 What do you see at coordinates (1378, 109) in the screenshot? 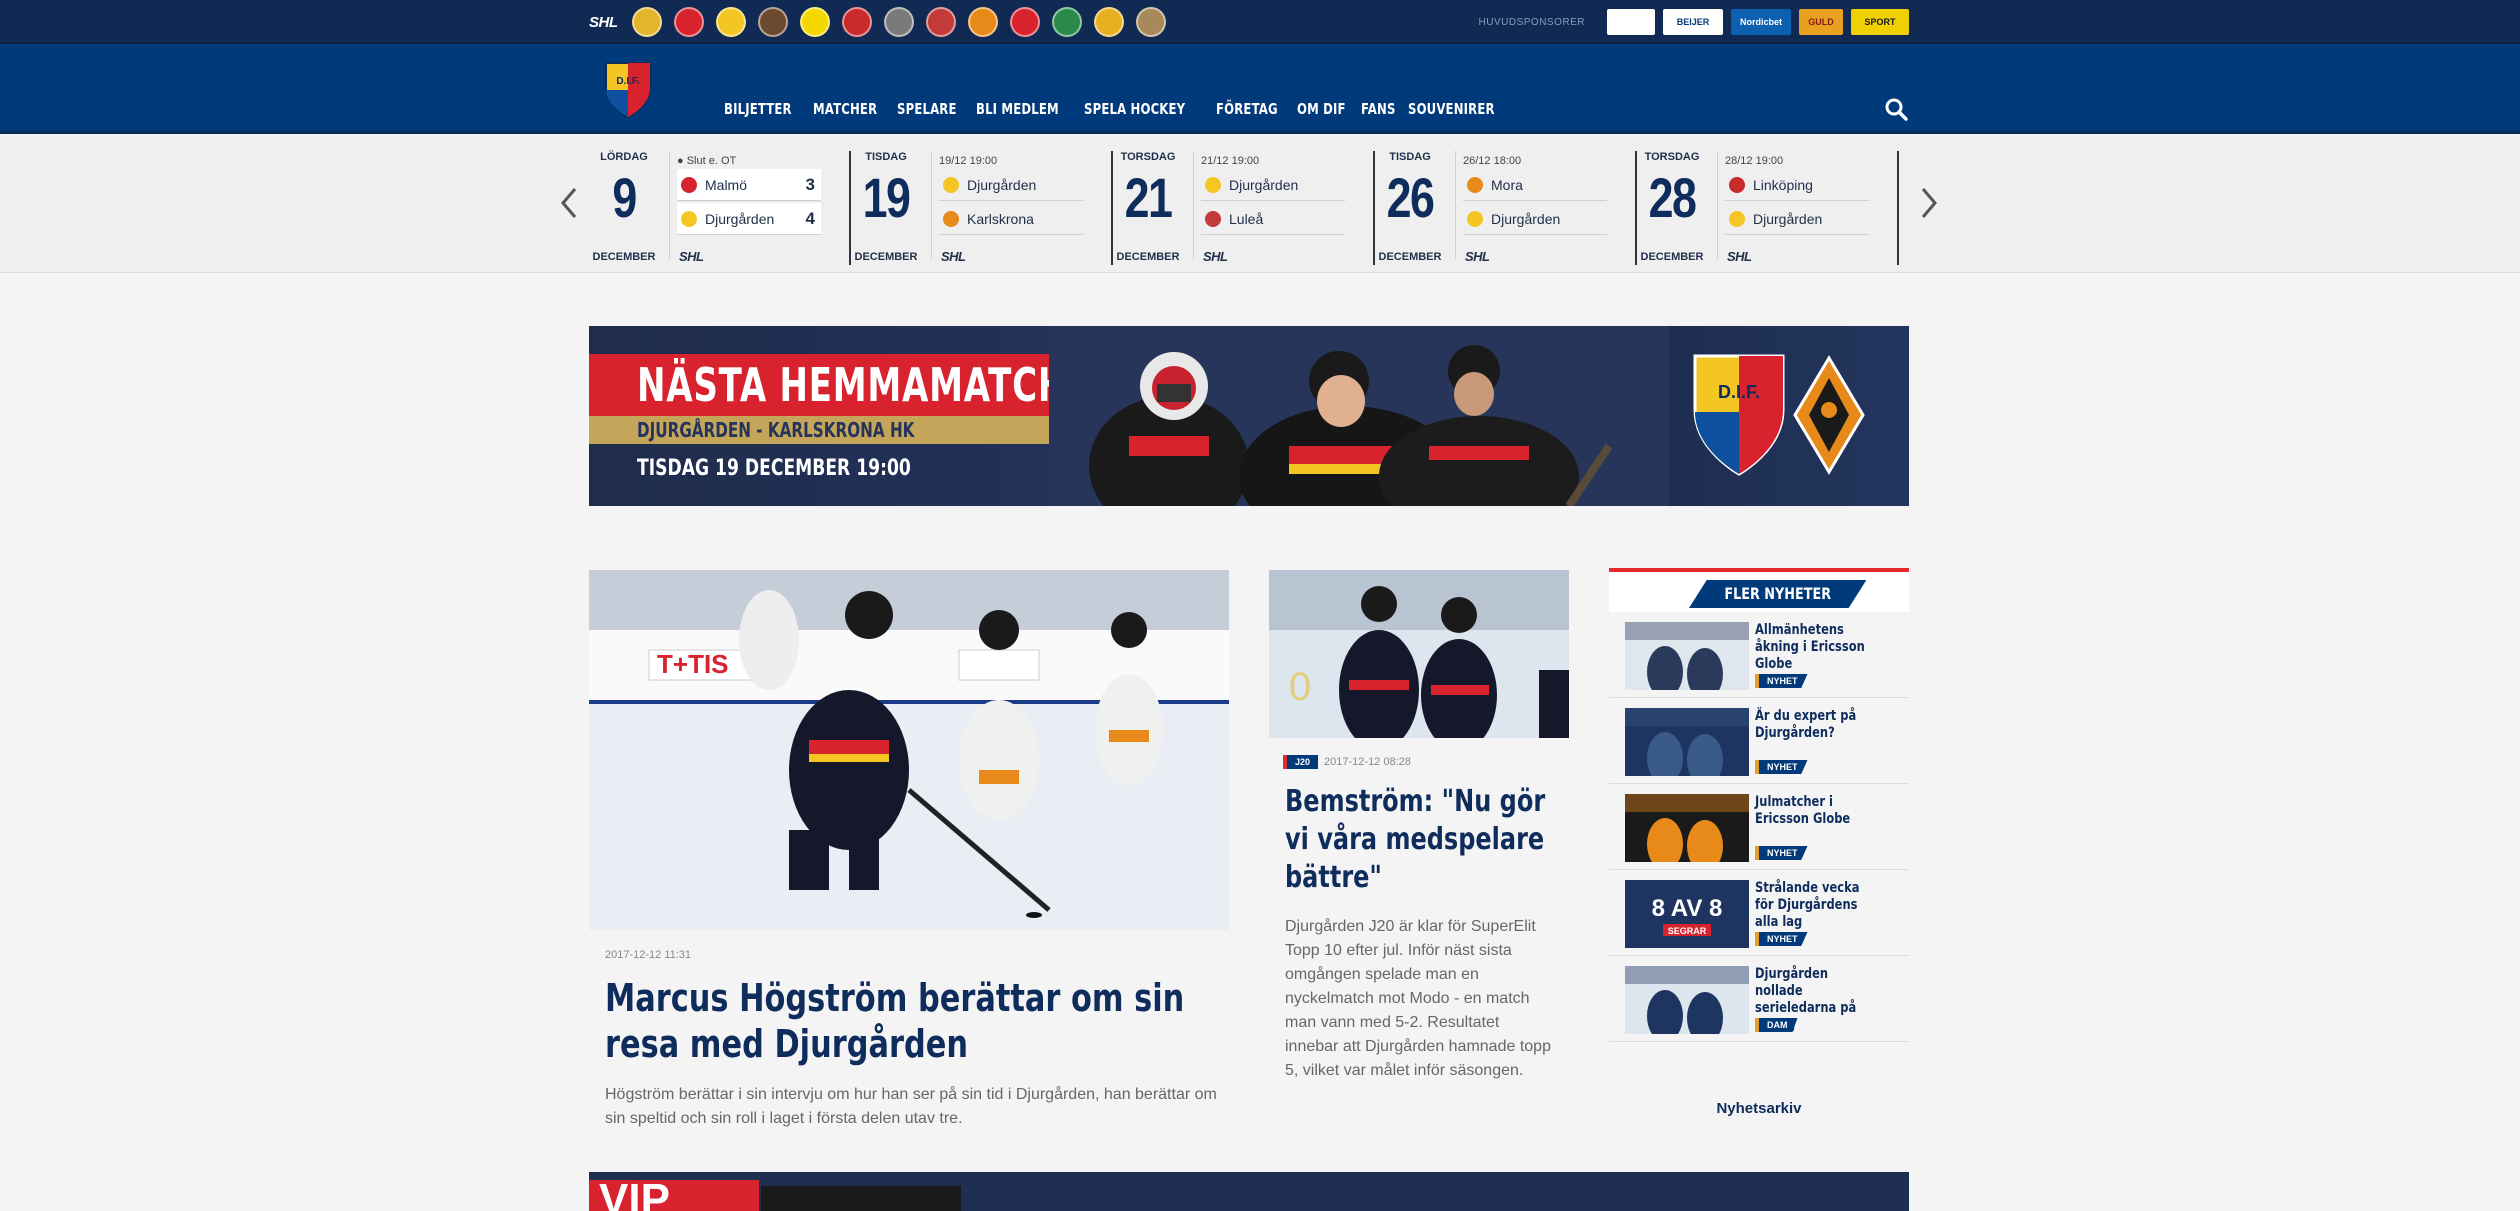
I see `nav-item-fans: FANS` at bounding box center [1378, 109].